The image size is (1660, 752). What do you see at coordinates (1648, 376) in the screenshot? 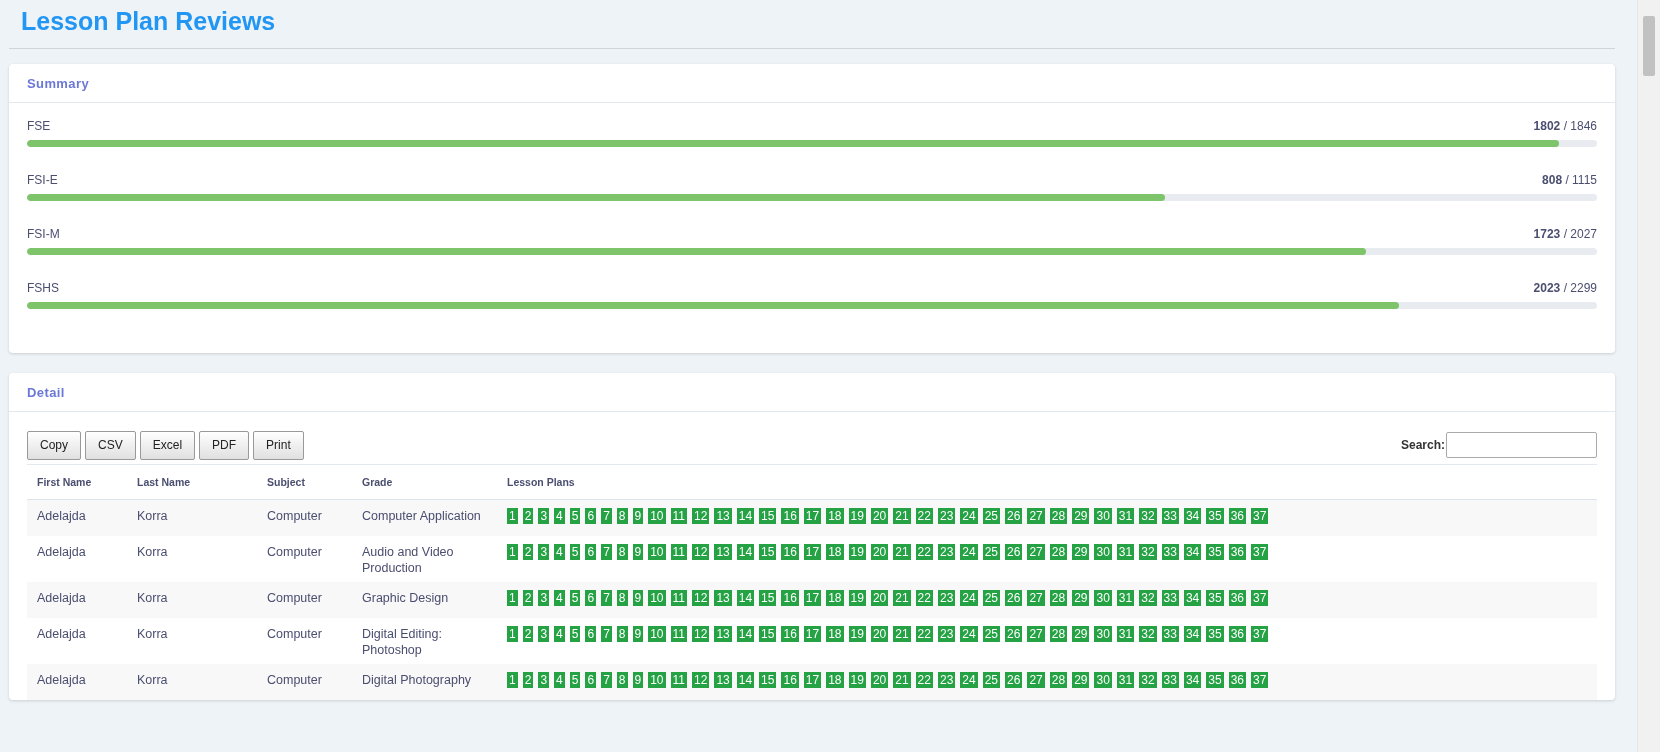
I see `scrollbar` at bounding box center [1648, 376].